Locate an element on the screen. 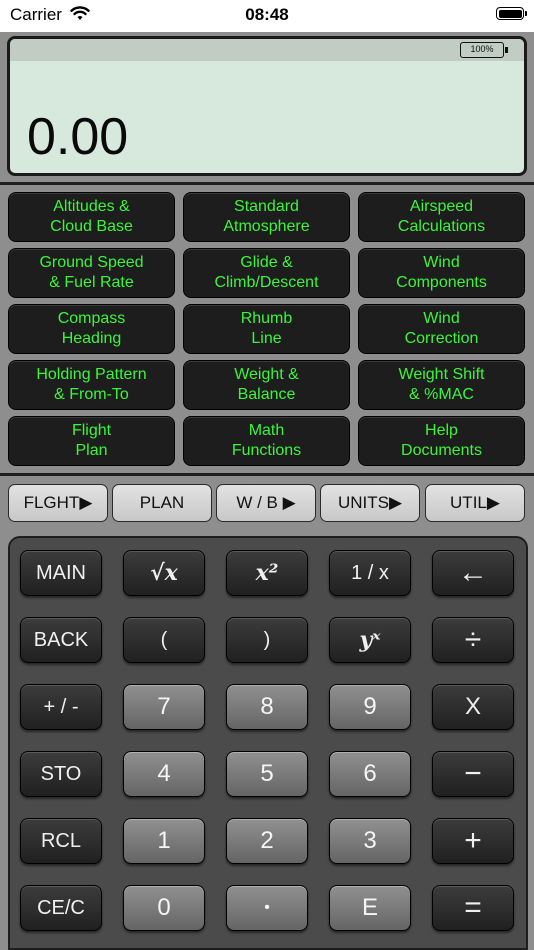 The height and width of the screenshot is (950, 534). airspeed-calculations-button: Airspeed Calculations is located at coordinates (441, 217).